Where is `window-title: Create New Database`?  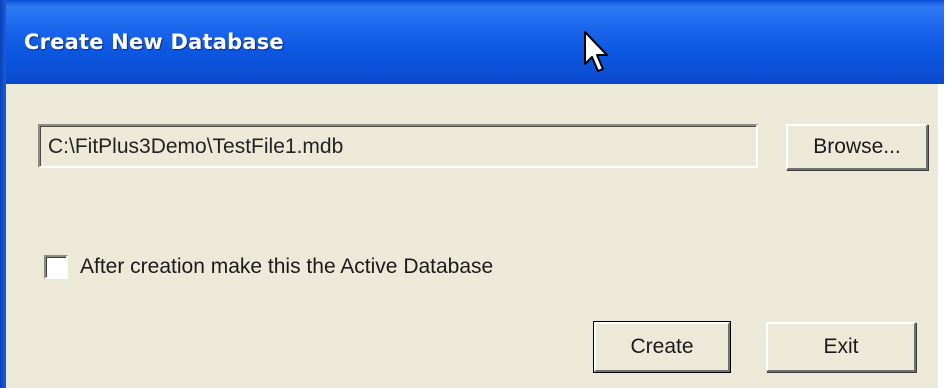 window-title: Create New Database is located at coordinates (154, 42).